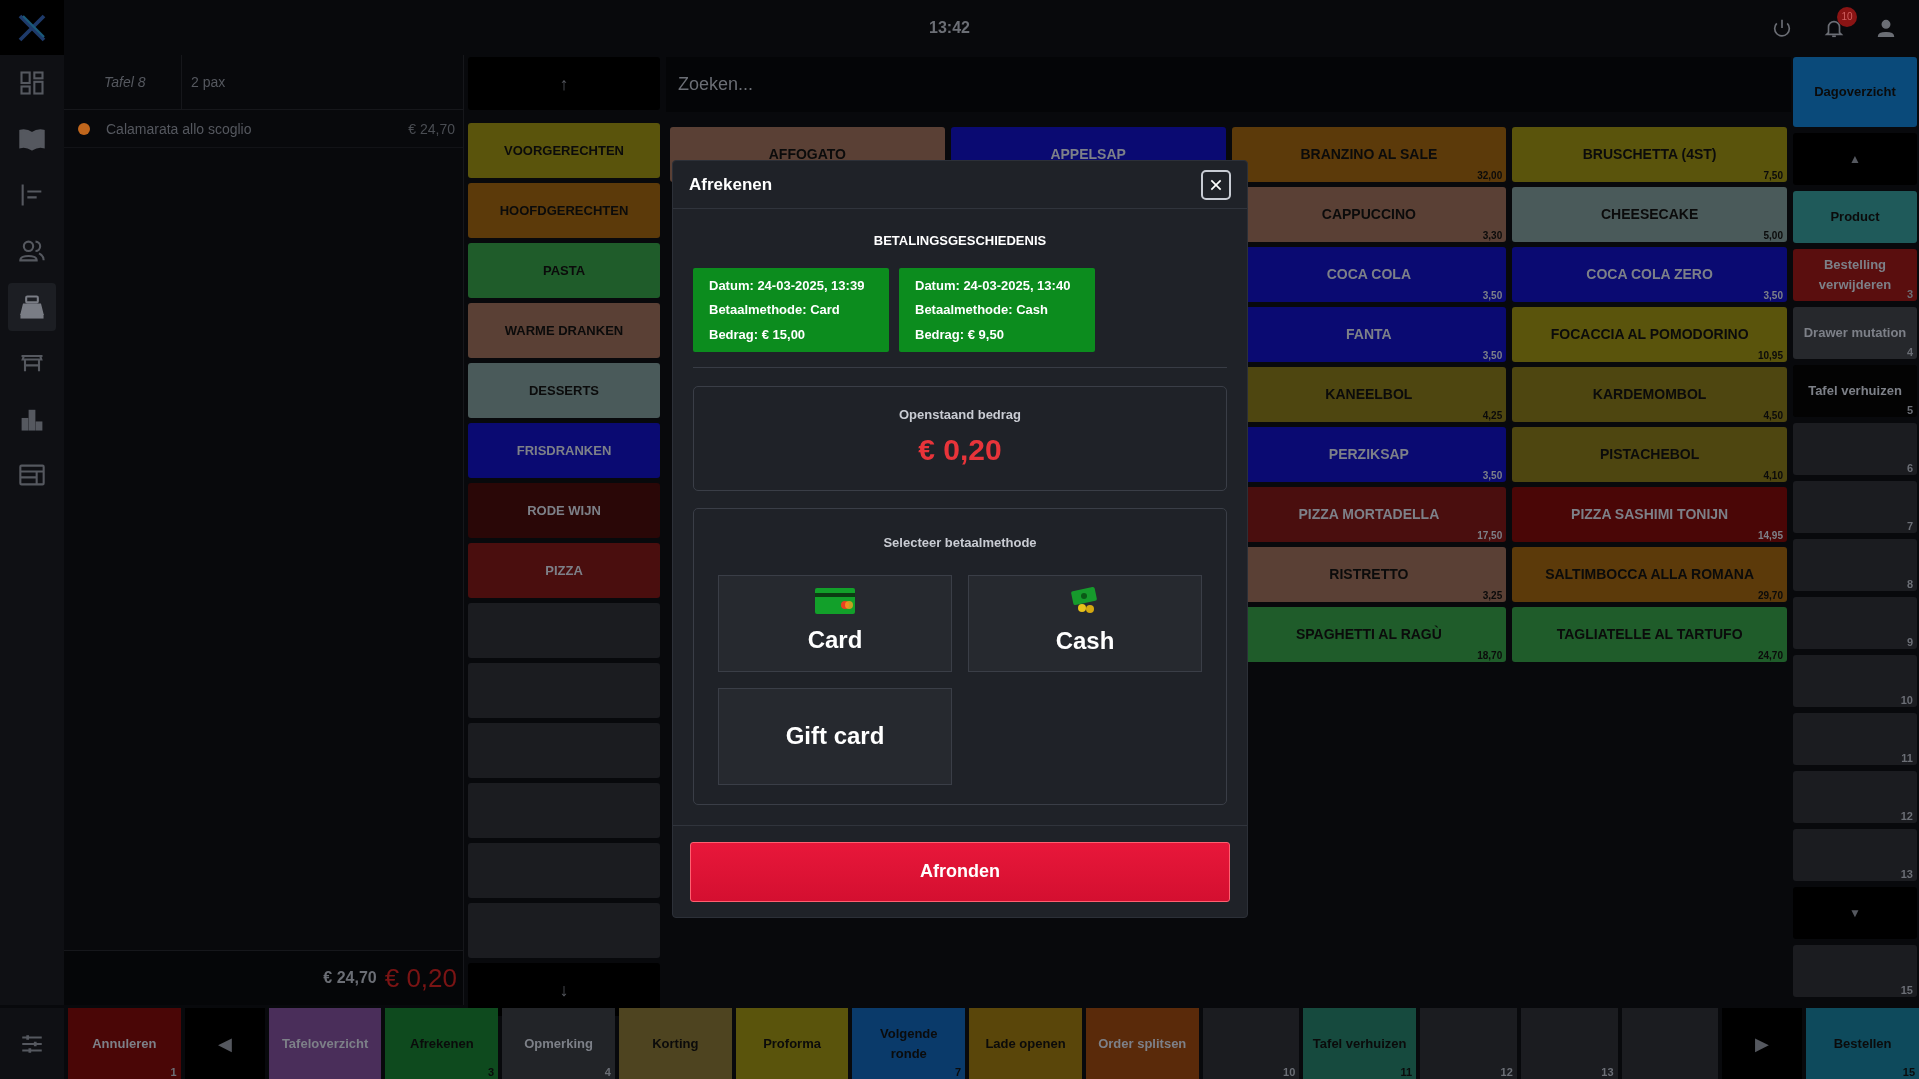 The height and width of the screenshot is (1079, 1919). What do you see at coordinates (564, 390) in the screenshot?
I see `category-button: DESSERTS` at bounding box center [564, 390].